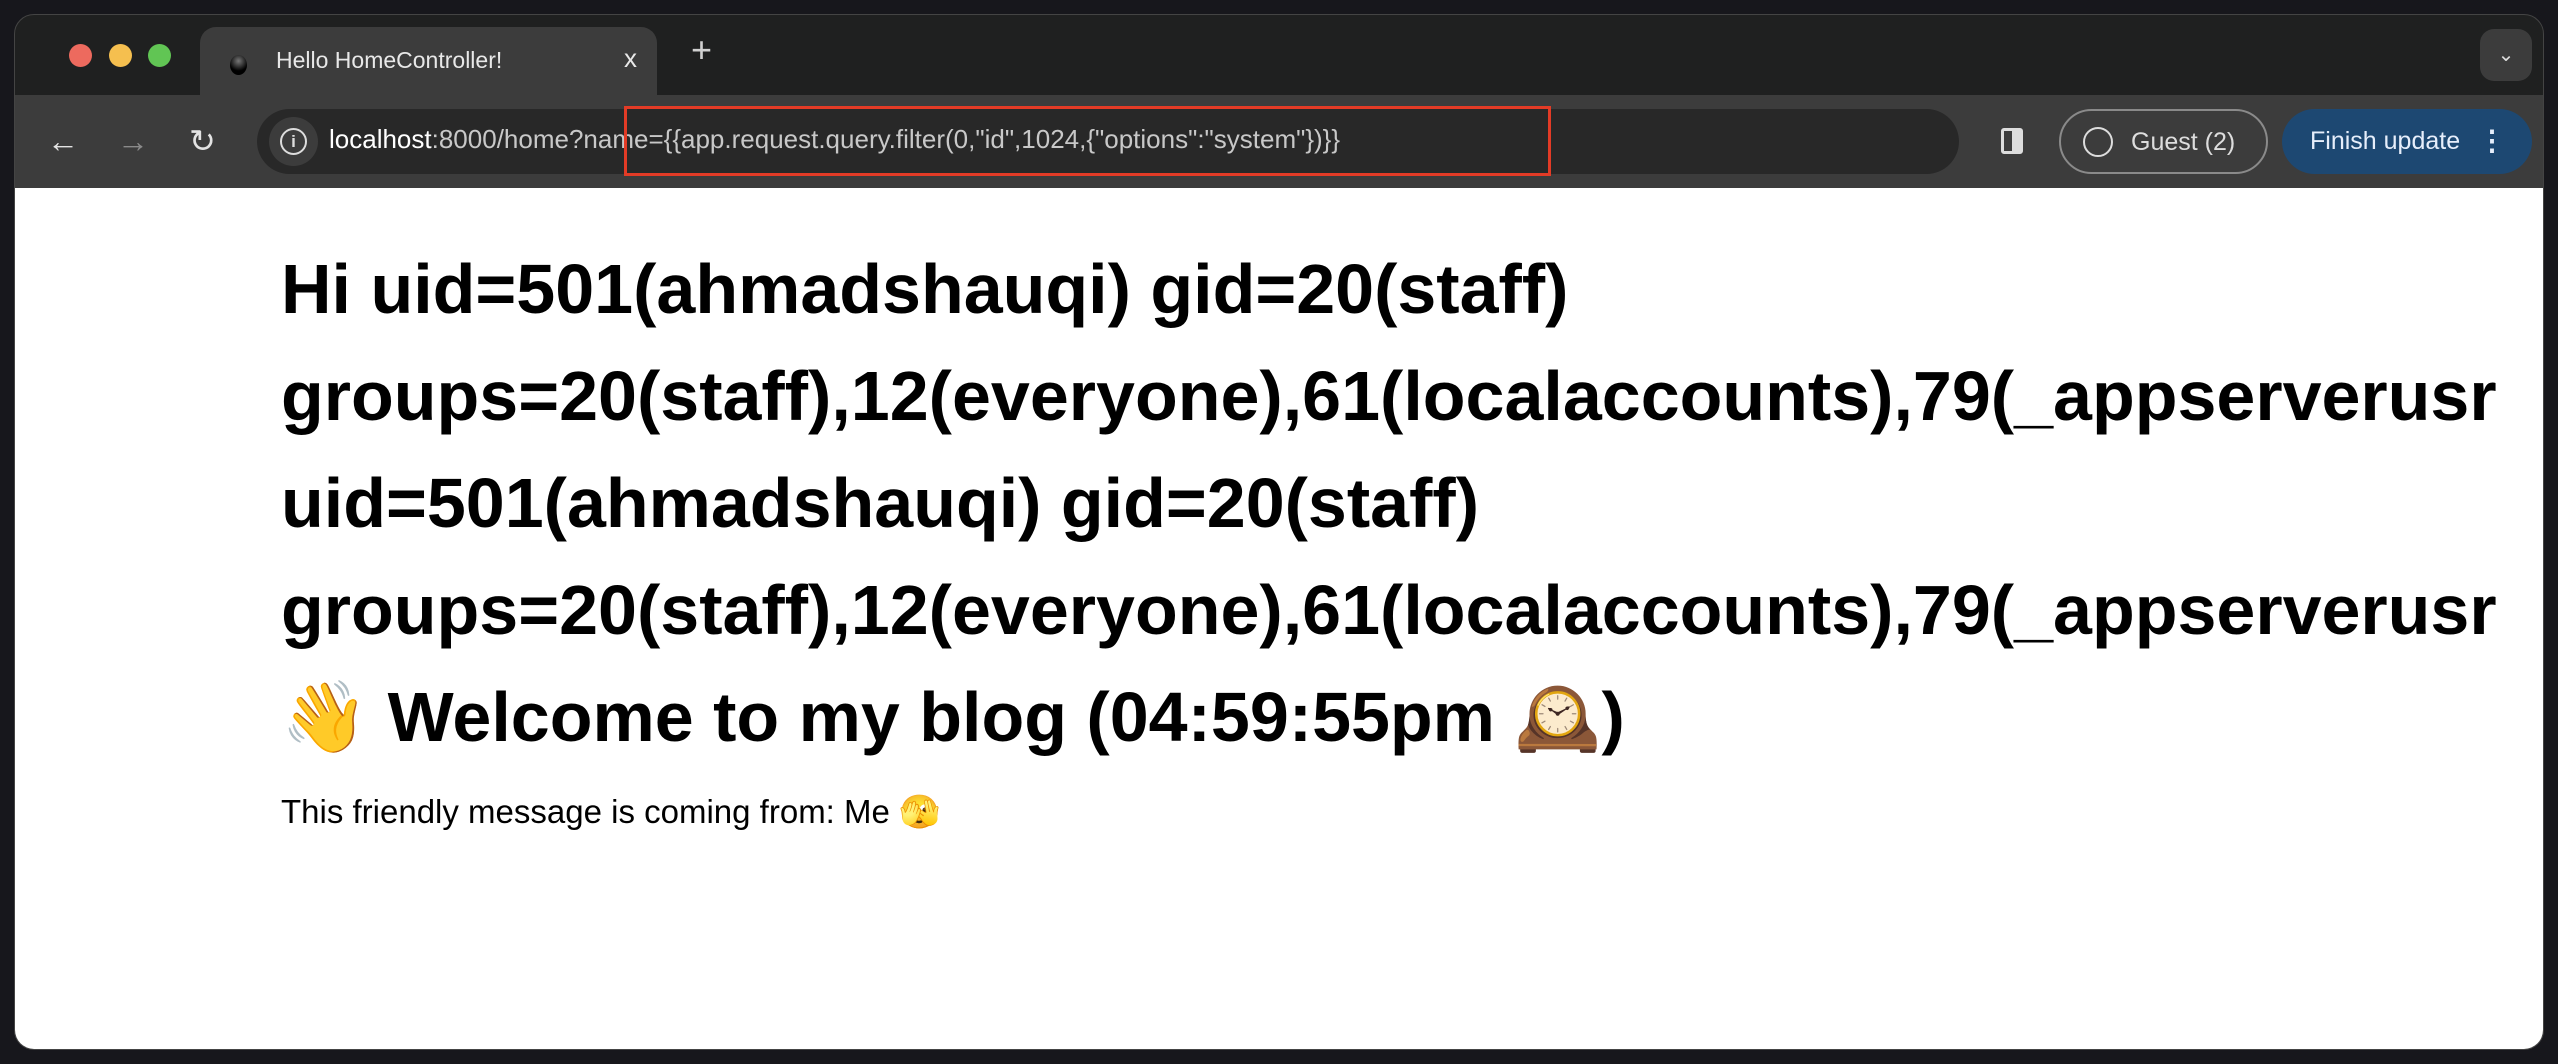  I want to click on new-tab-button: +, so click(701, 50).